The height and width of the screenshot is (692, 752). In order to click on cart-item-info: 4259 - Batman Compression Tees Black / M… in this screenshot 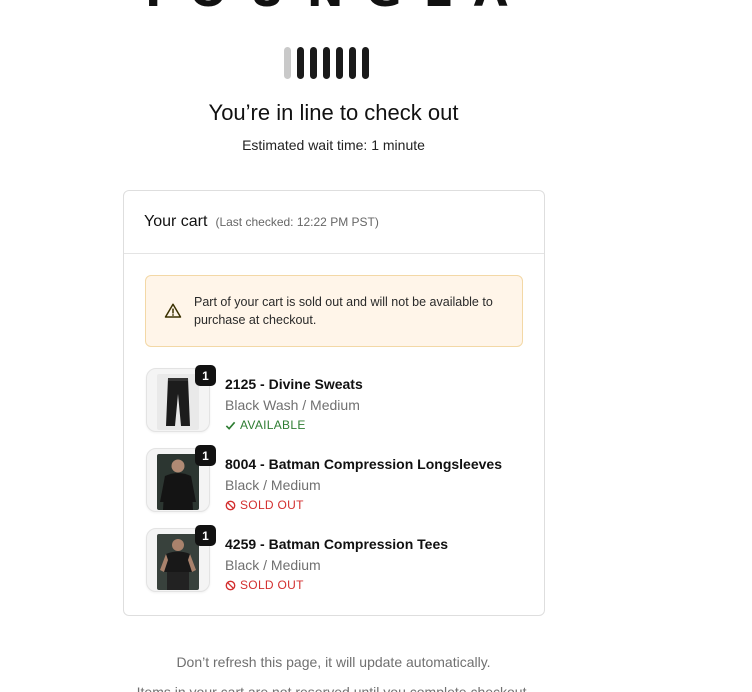, I will do `click(336, 561)`.